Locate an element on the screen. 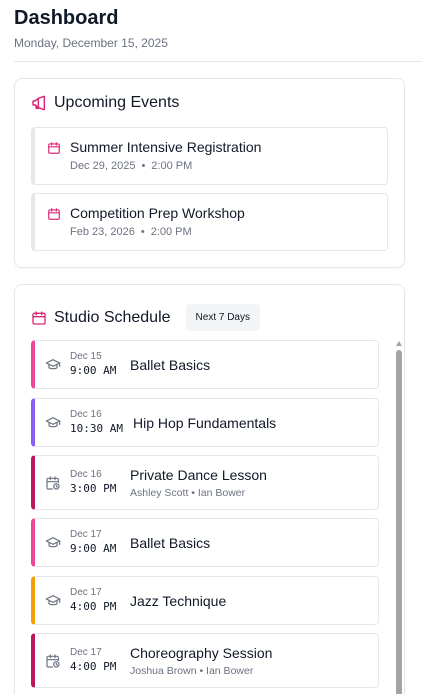 The height and width of the screenshot is (694, 422). schedule-item: Dec 15 9:00 AM Ballet Basics is located at coordinates (205, 364).